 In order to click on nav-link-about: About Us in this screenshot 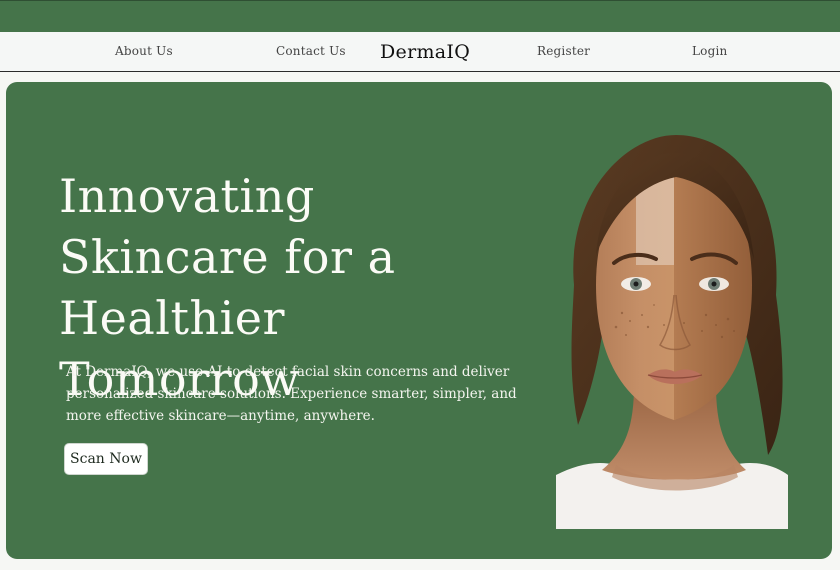, I will do `click(144, 52)`.